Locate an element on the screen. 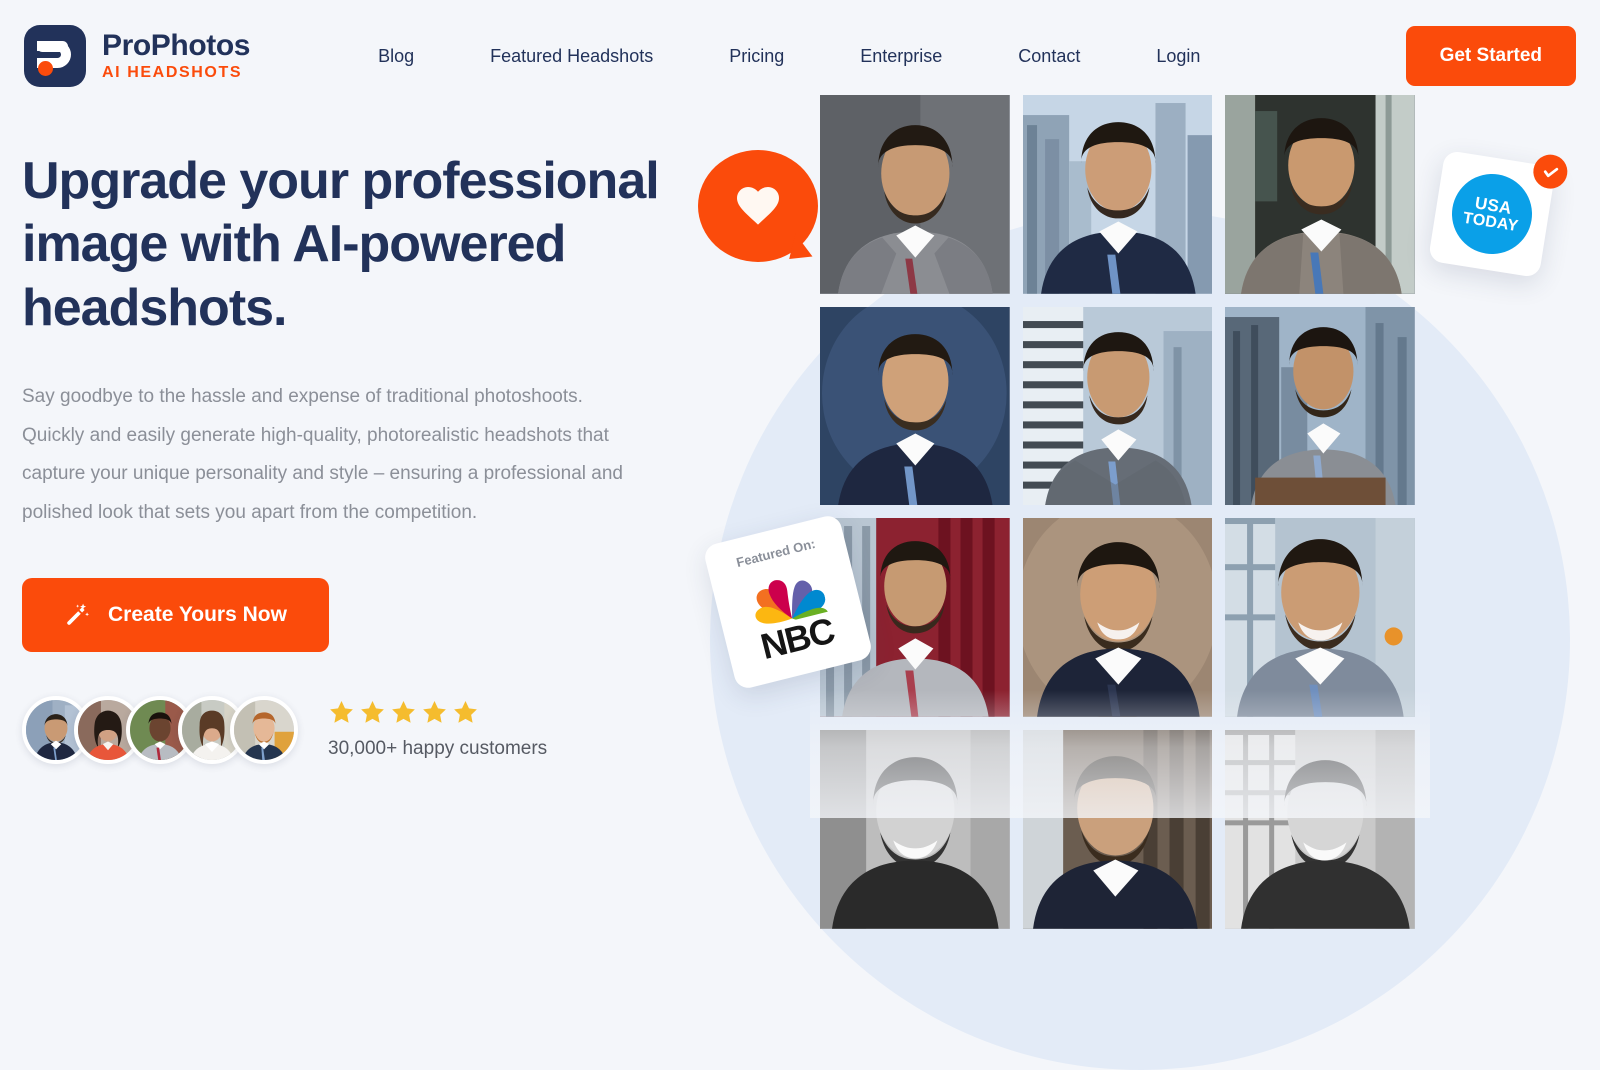  usa-today-badge: USA TODAY is located at coordinates (1498, 214).